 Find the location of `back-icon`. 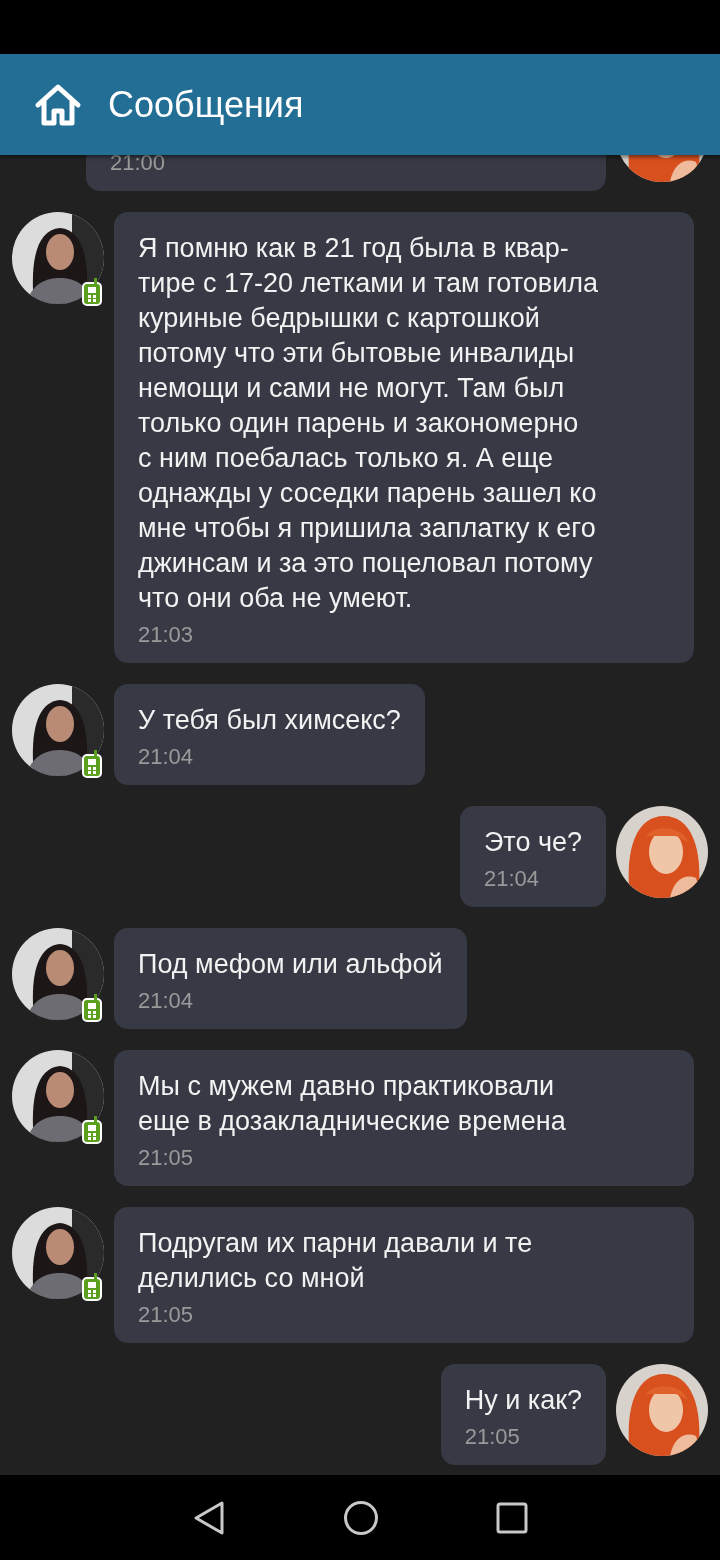

back-icon is located at coordinates (209, 1517).